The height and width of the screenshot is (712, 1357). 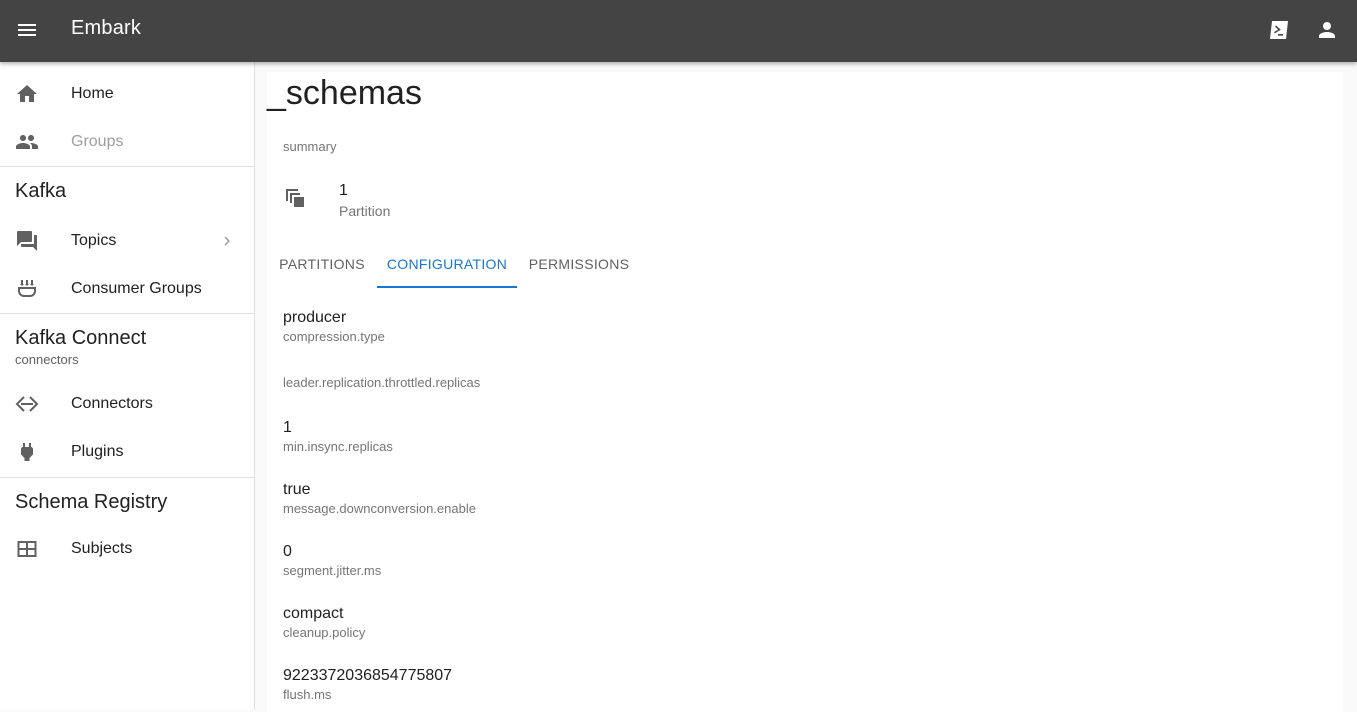 What do you see at coordinates (313, 613) in the screenshot?
I see `config-value: compact` at bounding box center [313, 613].